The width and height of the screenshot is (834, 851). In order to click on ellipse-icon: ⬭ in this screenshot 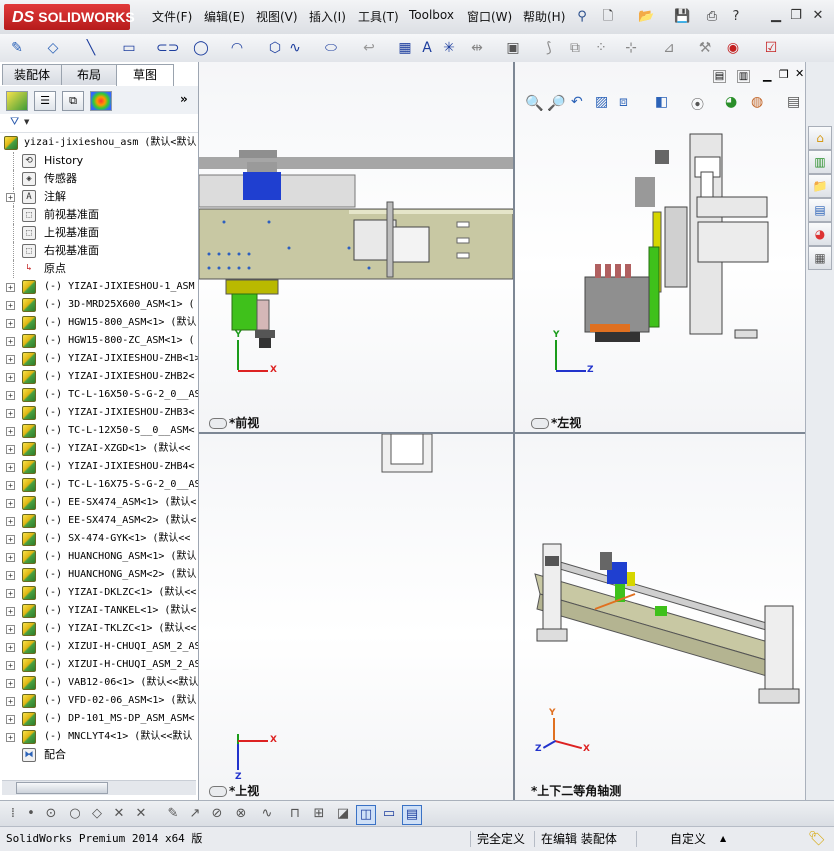, I will do `click(331, 48)`.